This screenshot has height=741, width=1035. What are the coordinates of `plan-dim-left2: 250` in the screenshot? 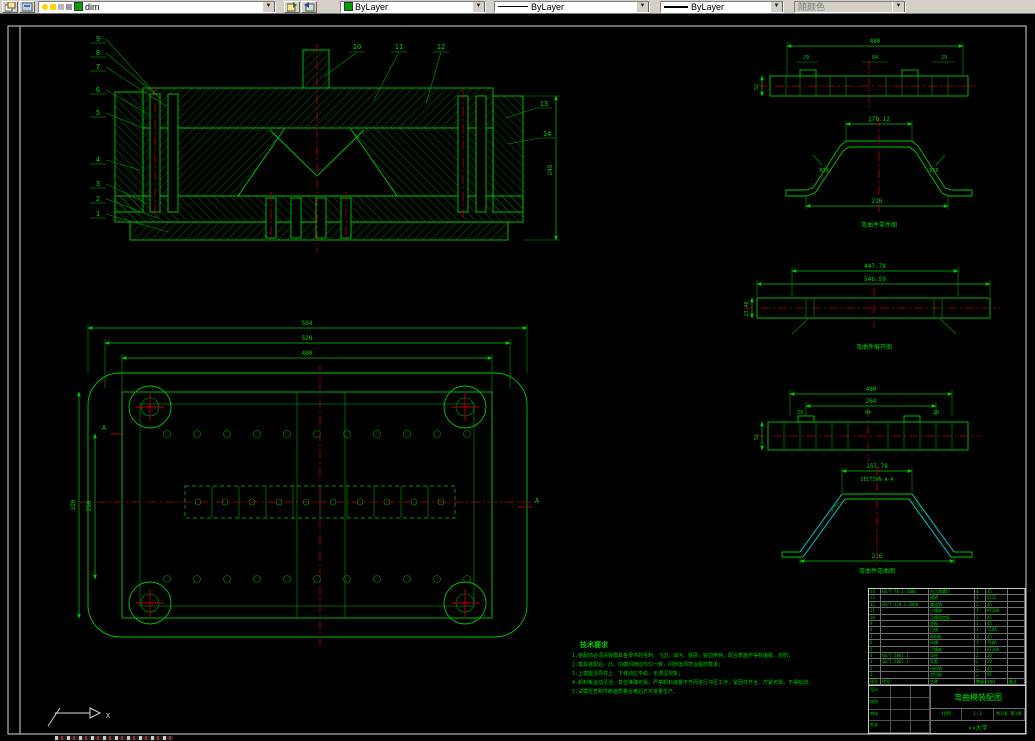 It's located at (89, 505).